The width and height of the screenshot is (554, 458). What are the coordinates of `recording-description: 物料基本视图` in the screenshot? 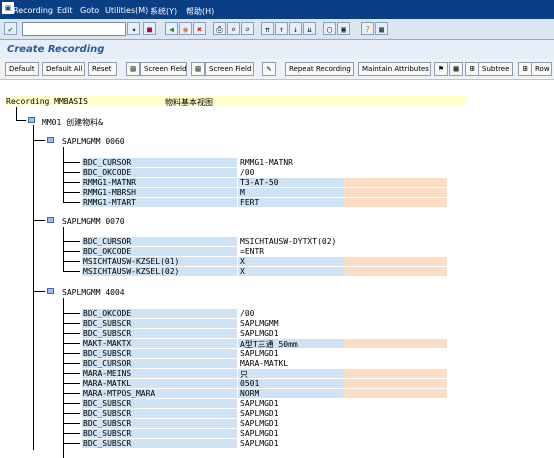 It's located at (189, 102).